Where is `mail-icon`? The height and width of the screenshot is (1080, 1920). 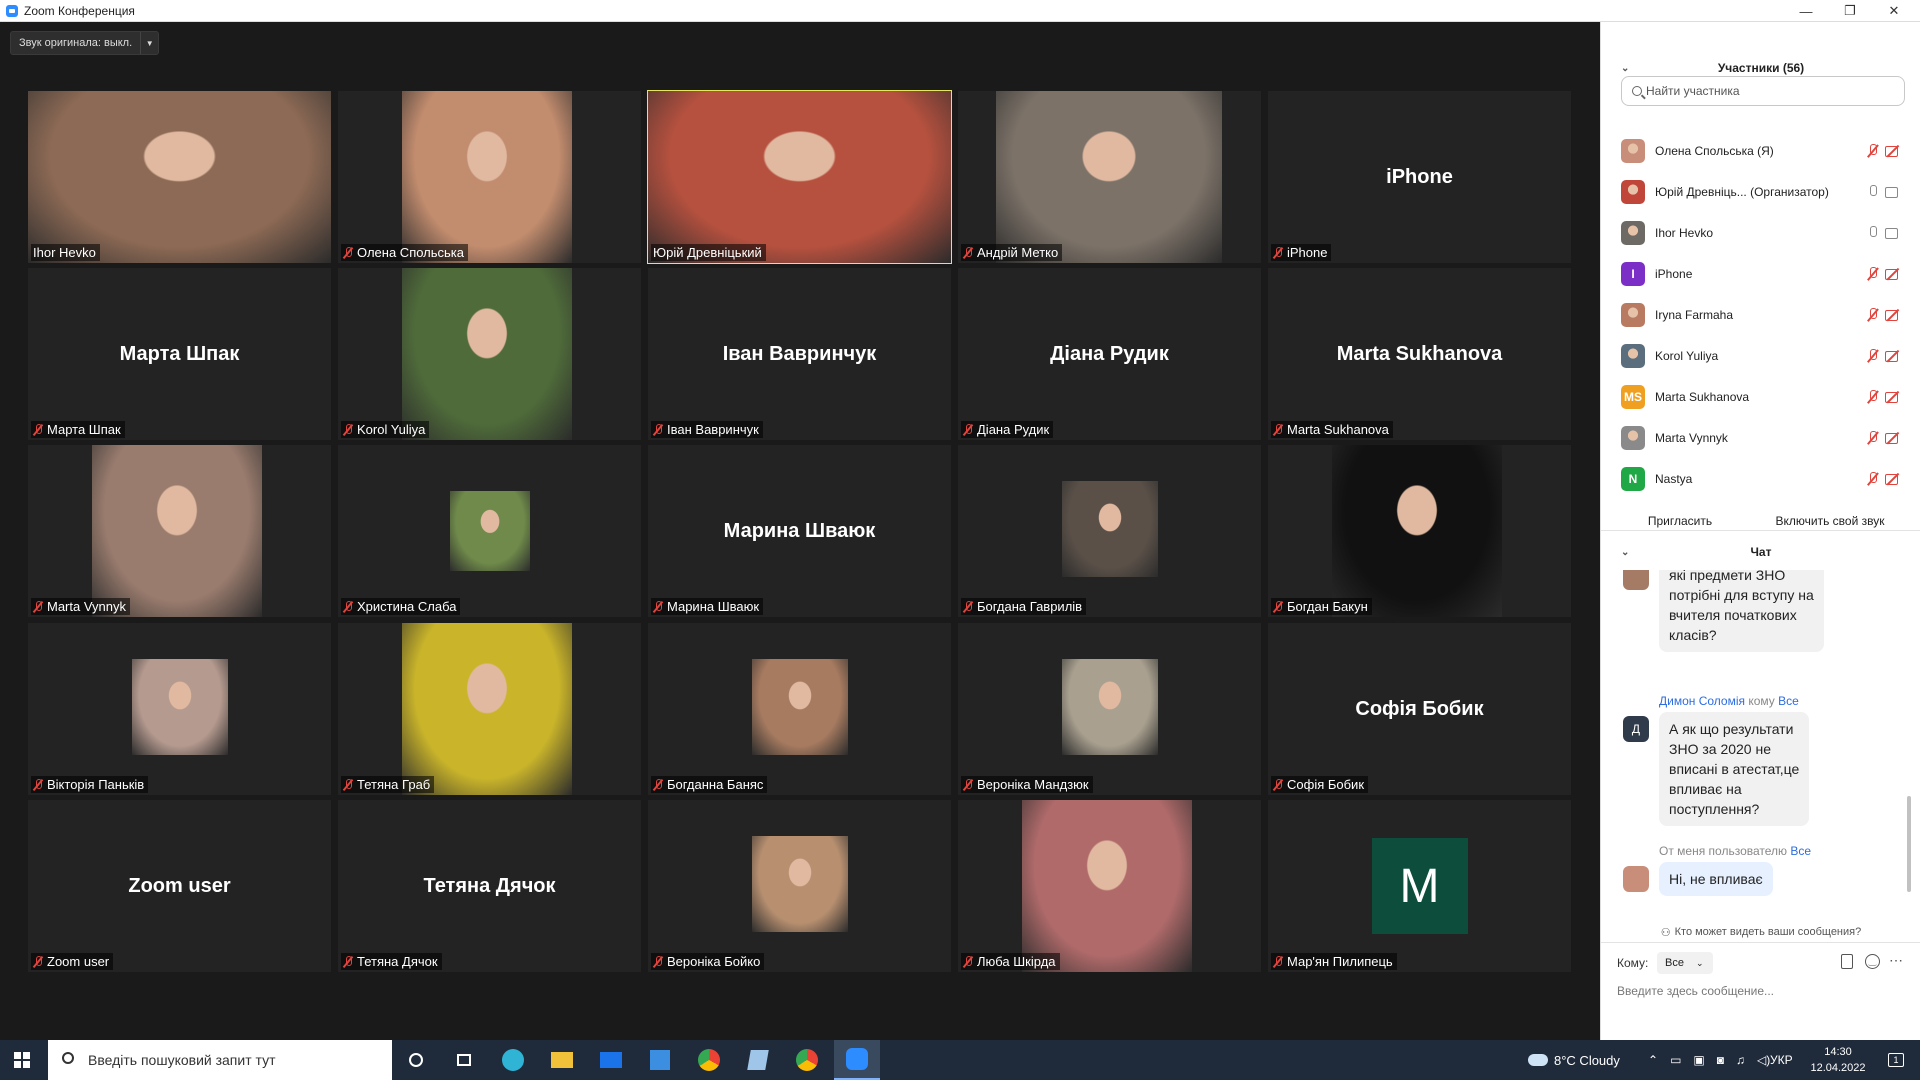
mail-icon is located at coordinates (611, 1060).